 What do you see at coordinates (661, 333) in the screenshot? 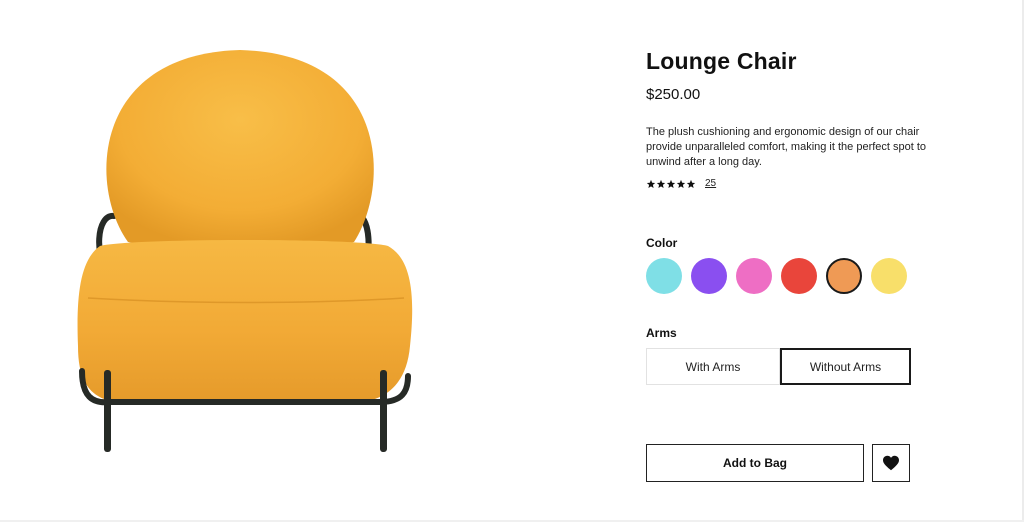
I see `arms-label: Arms` at bounding box center [661, 333].